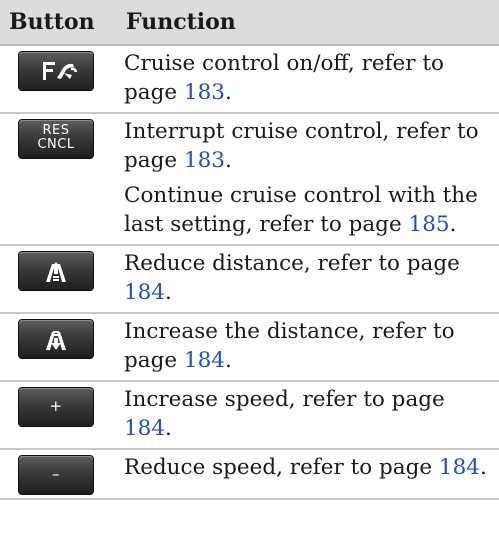 The width and height of the screenshot is (499, 554). I want to click on function-text: Reduce distance, refer to page 184., so click(292, 278).